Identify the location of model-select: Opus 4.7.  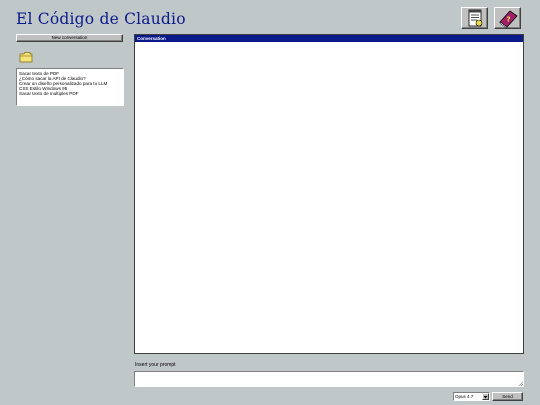
(471, 396).